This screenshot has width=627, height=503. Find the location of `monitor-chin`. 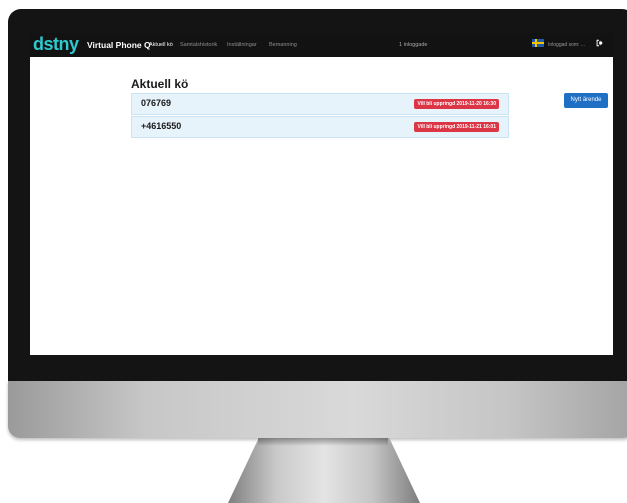

monitor-chin is located at coordinates (317, 409).